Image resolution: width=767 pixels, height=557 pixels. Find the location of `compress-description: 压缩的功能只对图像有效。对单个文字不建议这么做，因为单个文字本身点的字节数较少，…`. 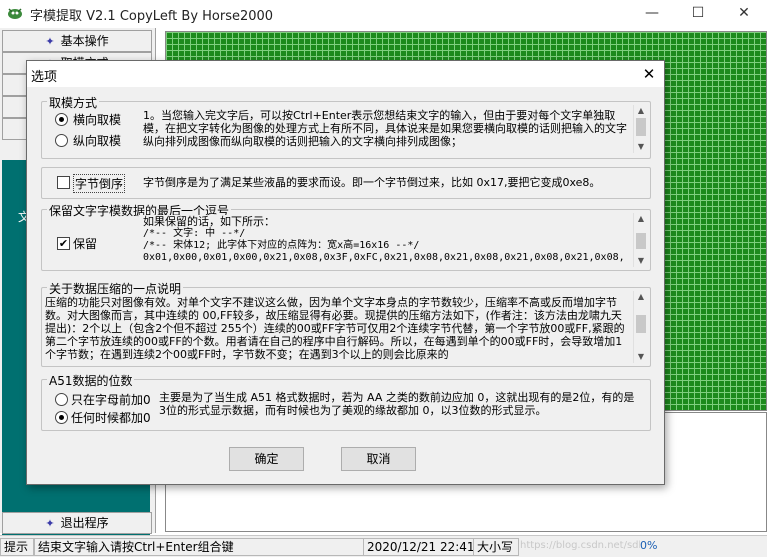

compress-description: 压缩的功能只对图像有效。对单个文字不建议这么做，因为单个文字本身点的字节数较少，… is located at coordinates (335, 328).